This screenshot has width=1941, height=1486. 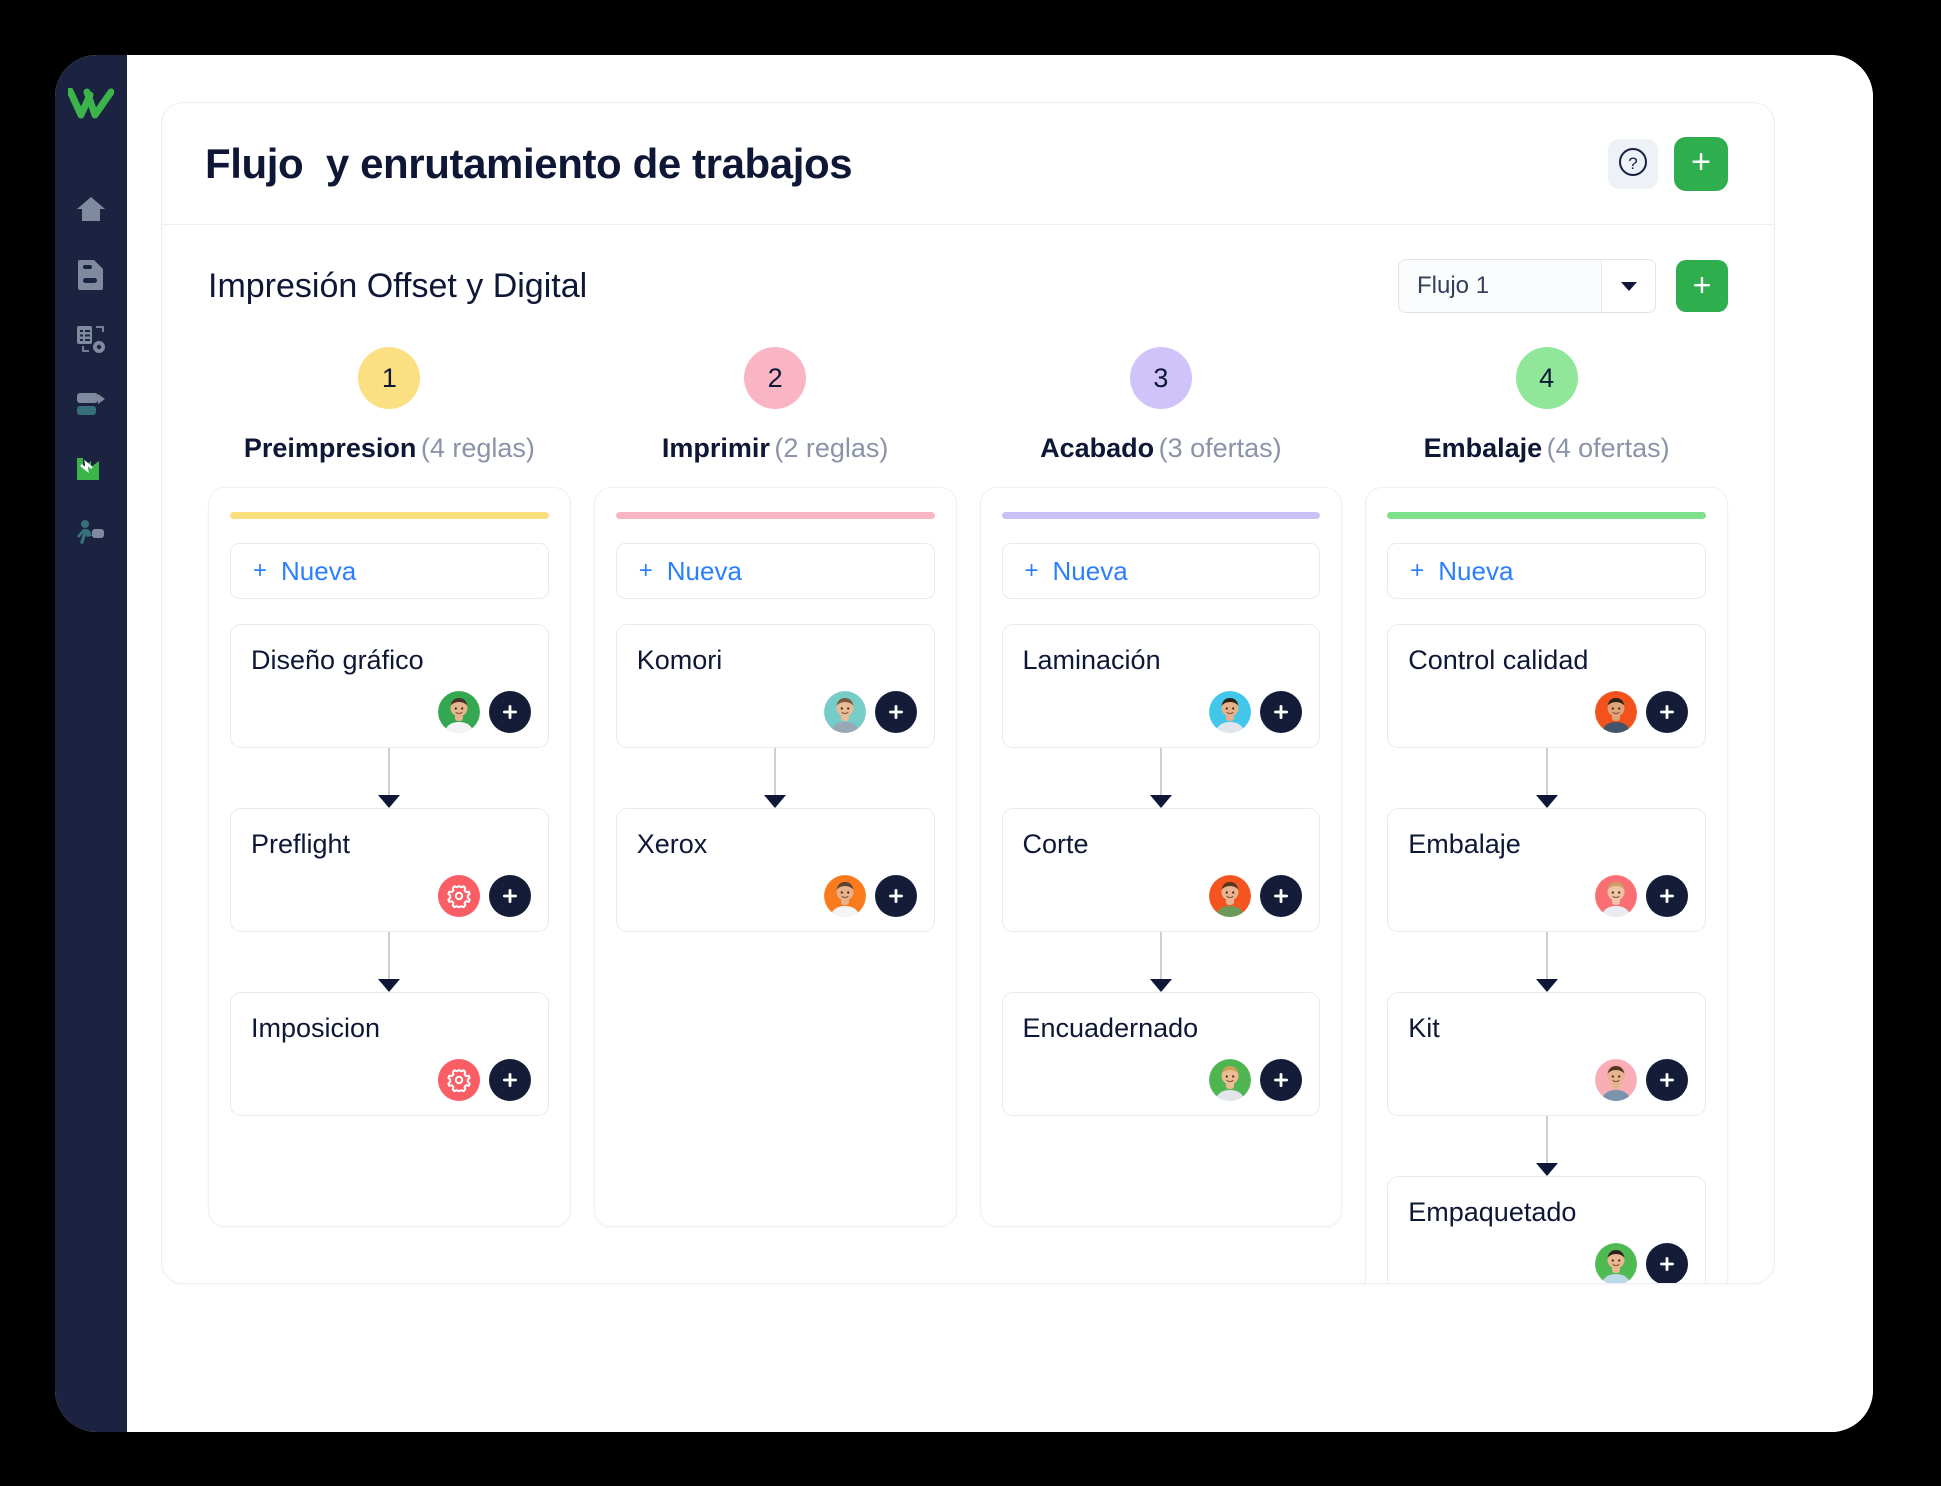 I want to click on sidebar-item-documents, so click(x=91, y=274).